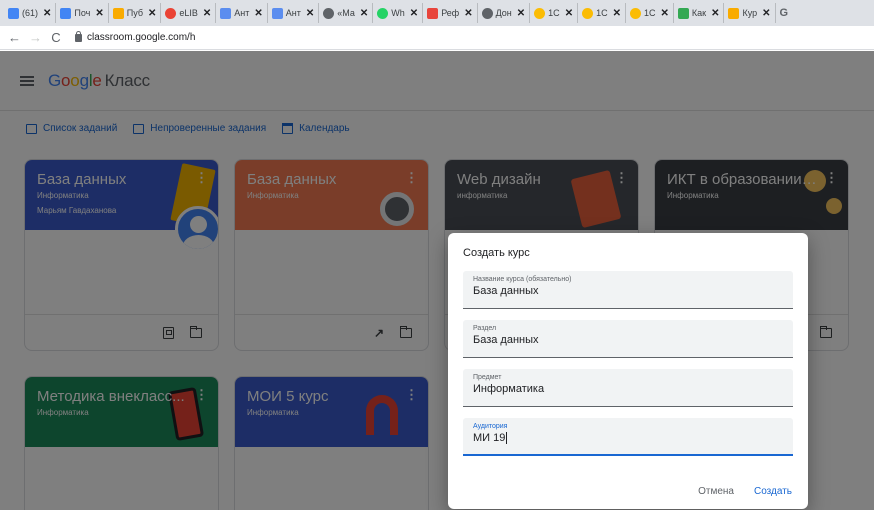  What do you see at coordinates (30, 13) in the screenshot?
I see `browser-tab: (61) ✕` at bounding box center [30, 13].